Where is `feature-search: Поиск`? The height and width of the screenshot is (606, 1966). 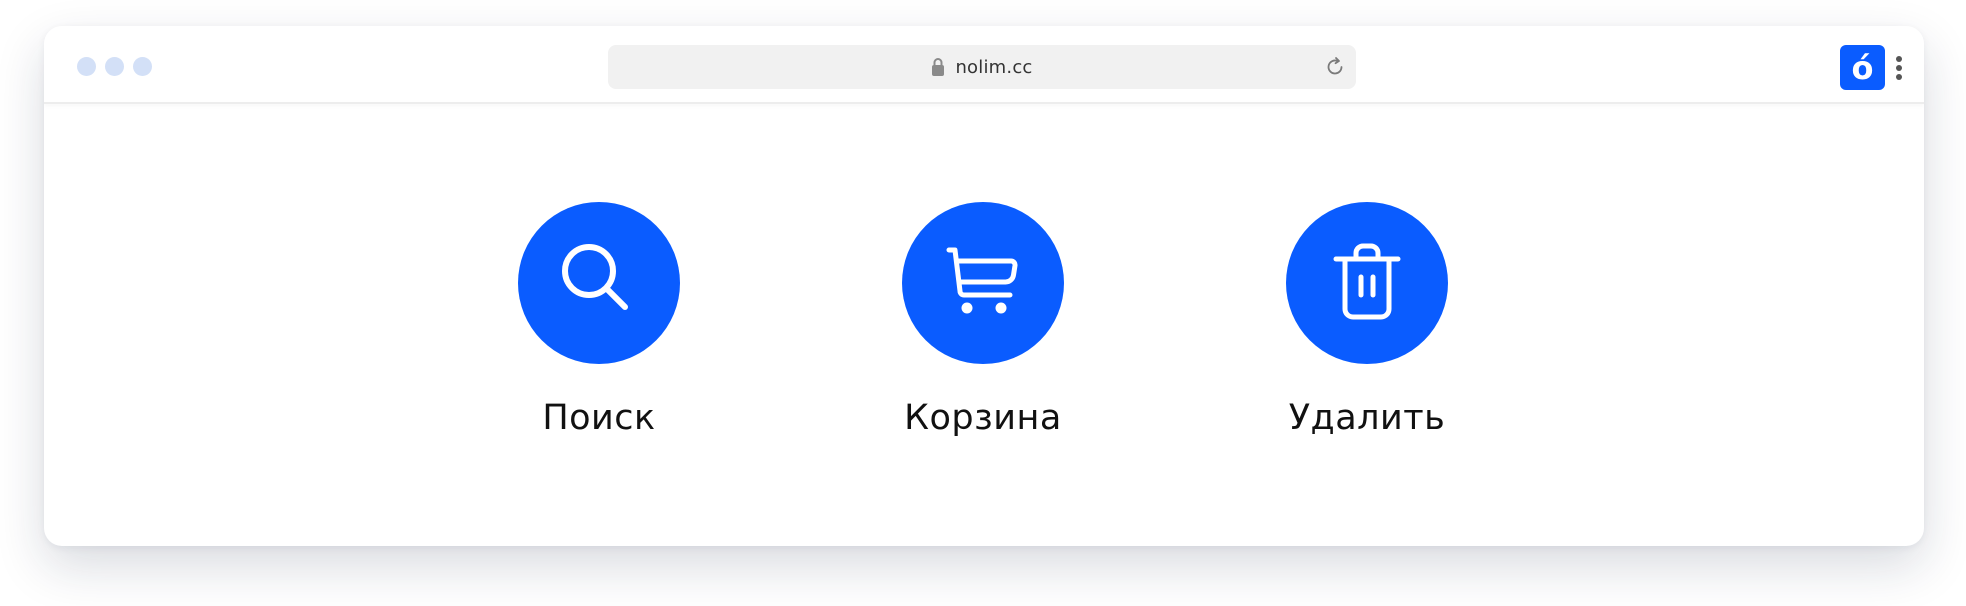 feature-search: Поиск is located at coordinates (599, 320).